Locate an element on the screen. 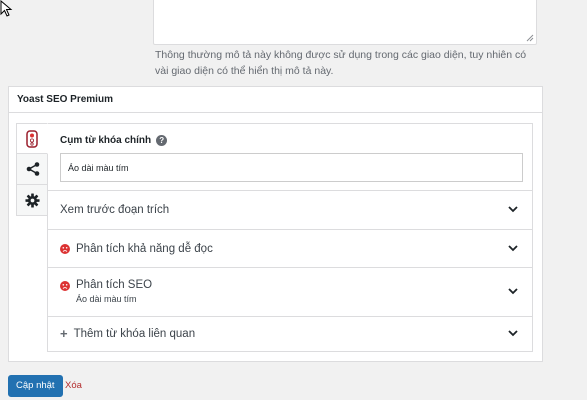 The image size is (587, 400). tab-social is located at coordinates (32, 169).